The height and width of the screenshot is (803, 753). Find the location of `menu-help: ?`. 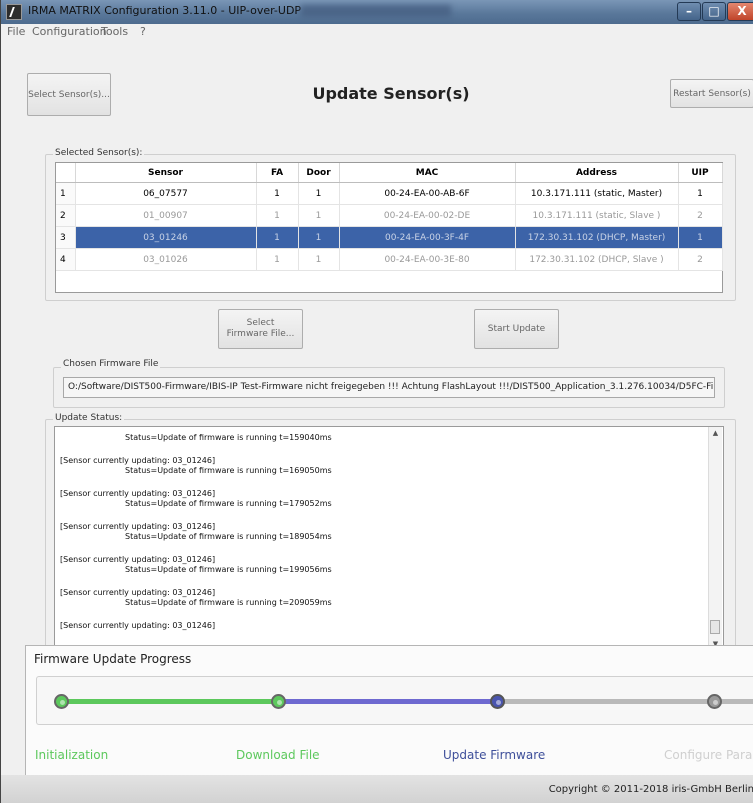

menu-help: ? is located at coordinates (143, 31).